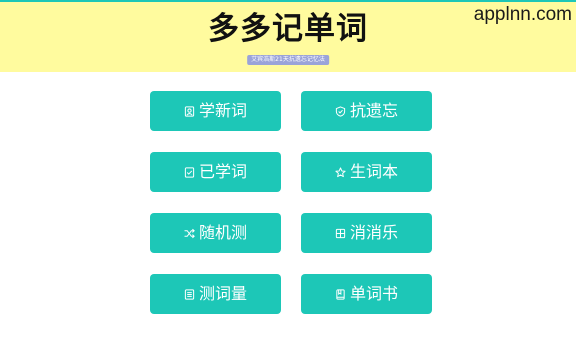  What do you see at coordinates (373, 232) in the screenshot?
I see `button-label: 消消乐` at bounding box center [373, 232].